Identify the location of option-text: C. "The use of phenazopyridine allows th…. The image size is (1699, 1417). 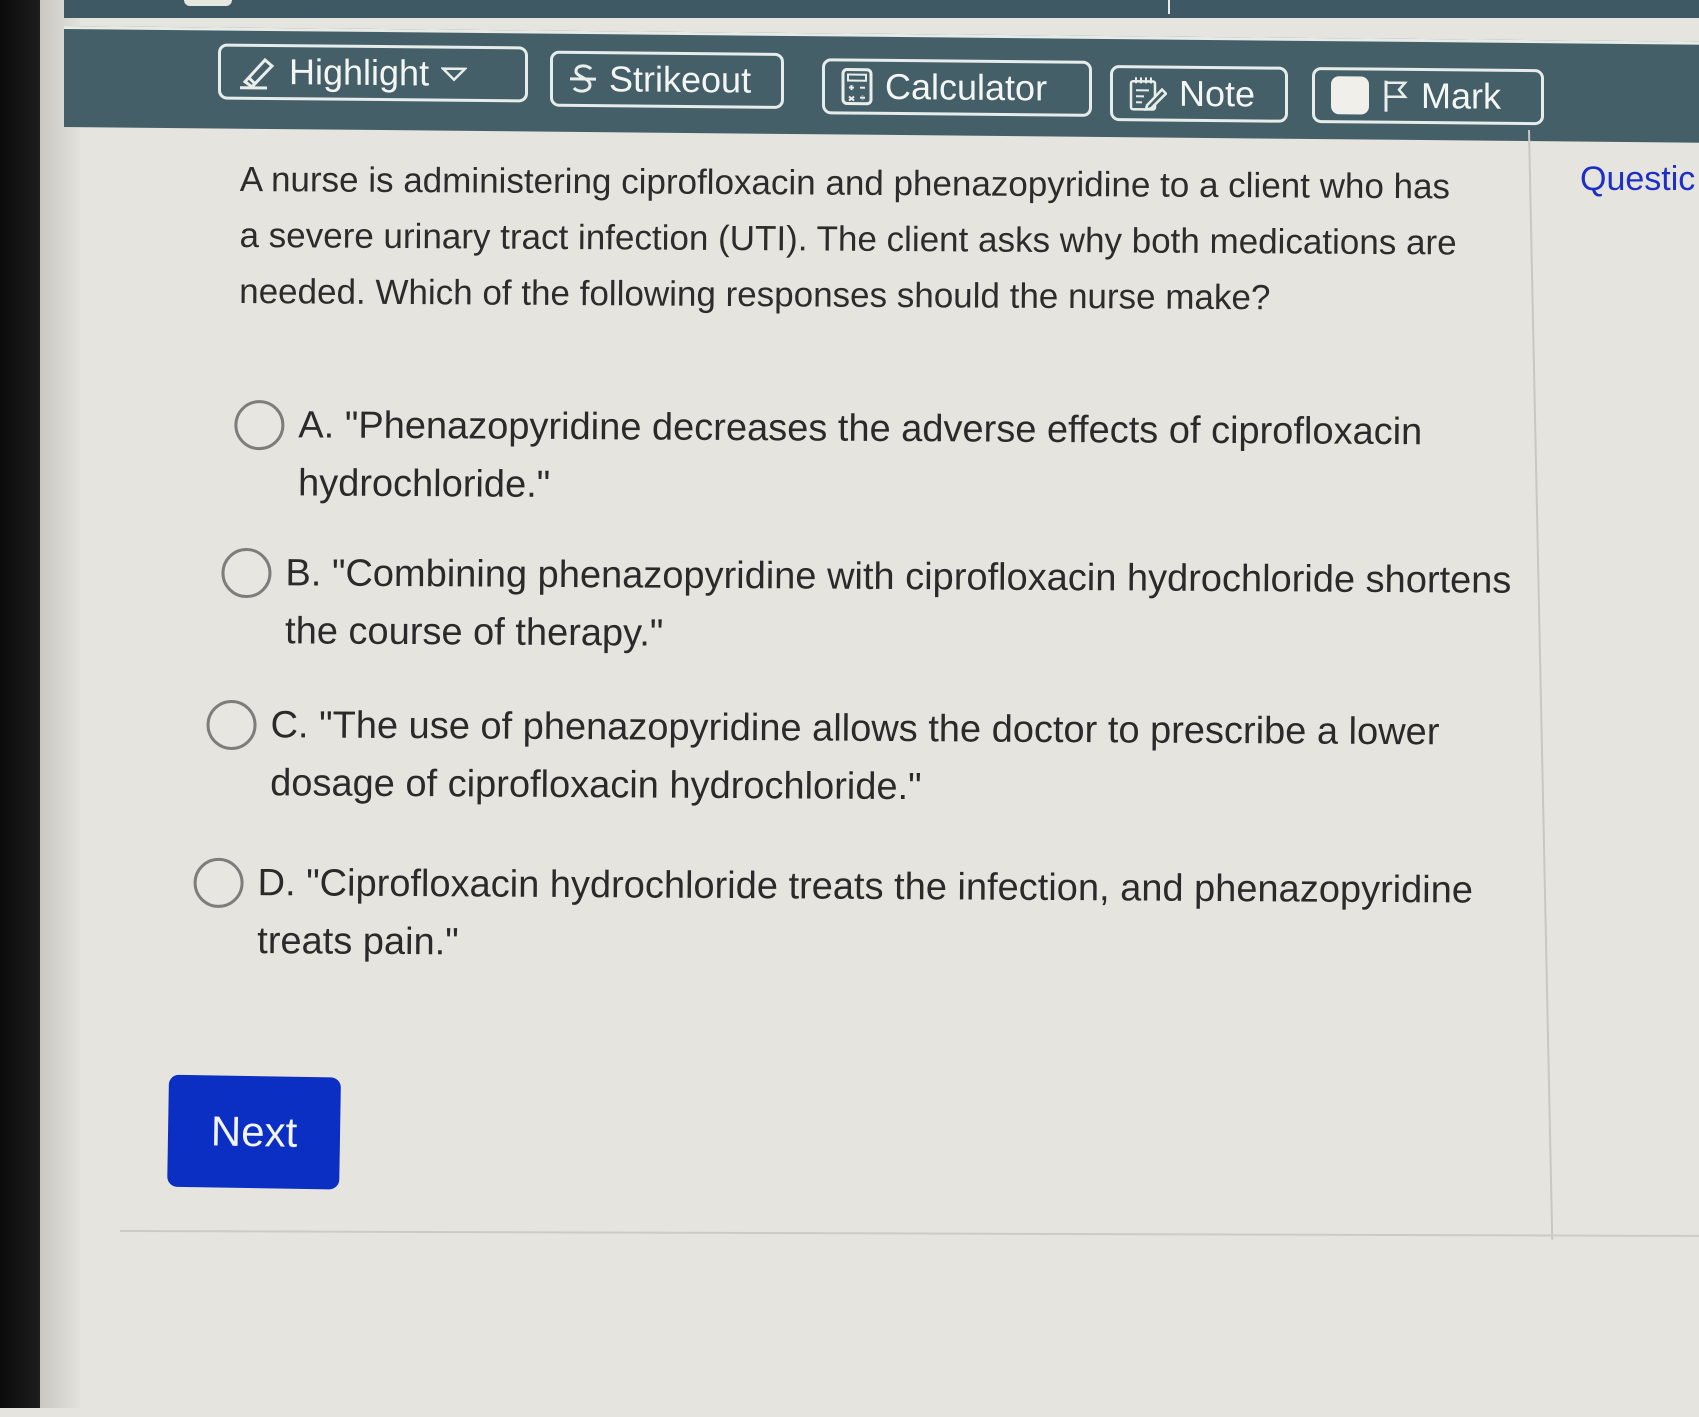
(855, 756).